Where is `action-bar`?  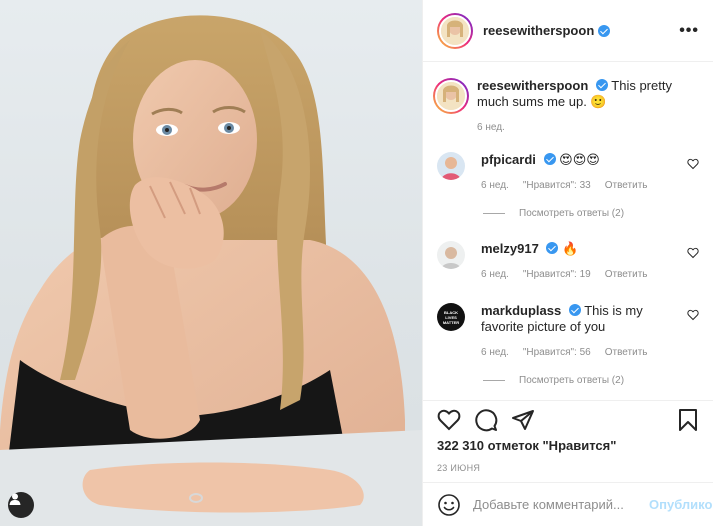
action-bar is located at coordinates (568, 419).